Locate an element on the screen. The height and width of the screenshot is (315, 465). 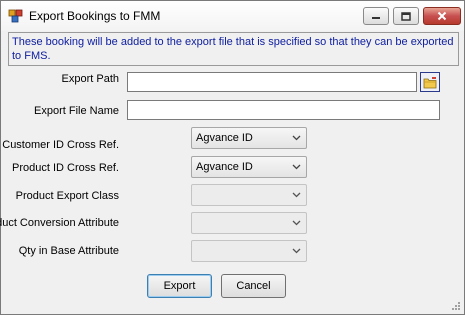
folder-browse-icon is located at coordinates (430, 82).